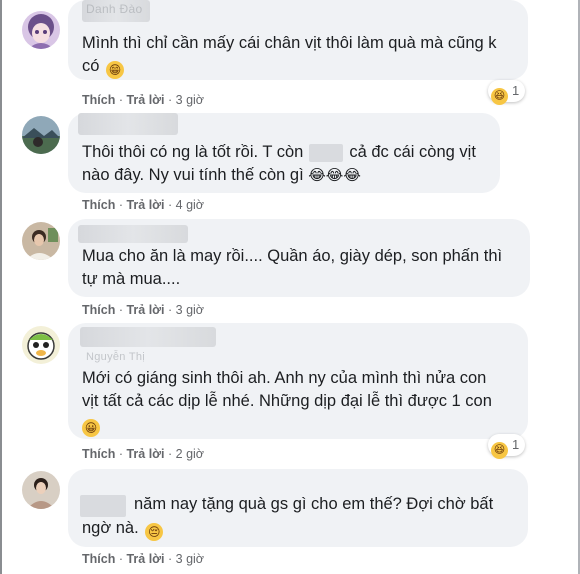 The width and height of the screenshot is (580, 574). Describe the element at coordinates (190, 205) in the screenshot. I see `timestamp: 4 giờ` at that location.